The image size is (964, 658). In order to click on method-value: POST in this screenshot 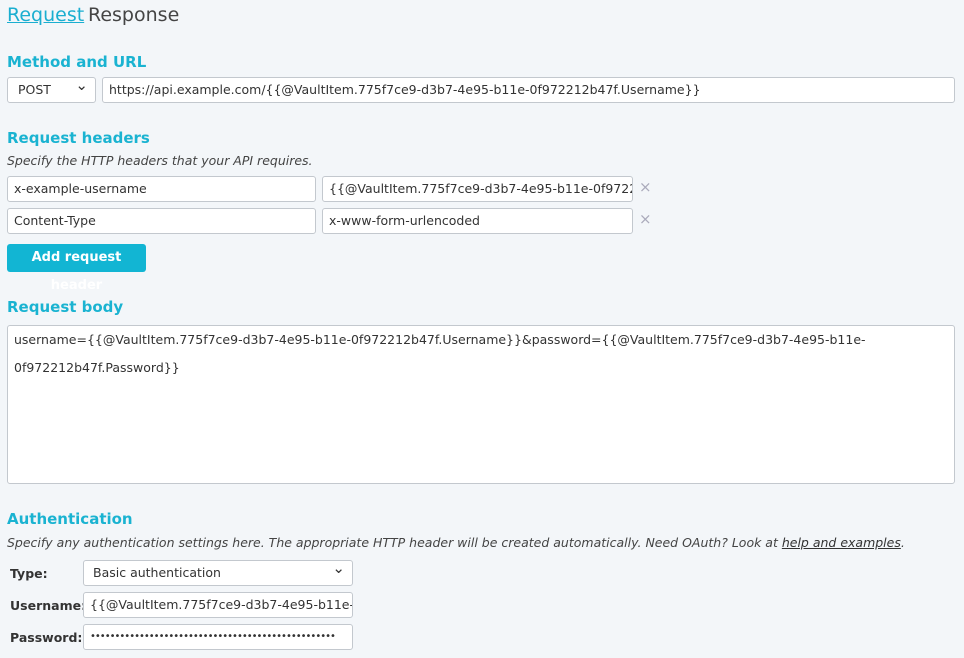, I will do `click(34, 89)`.